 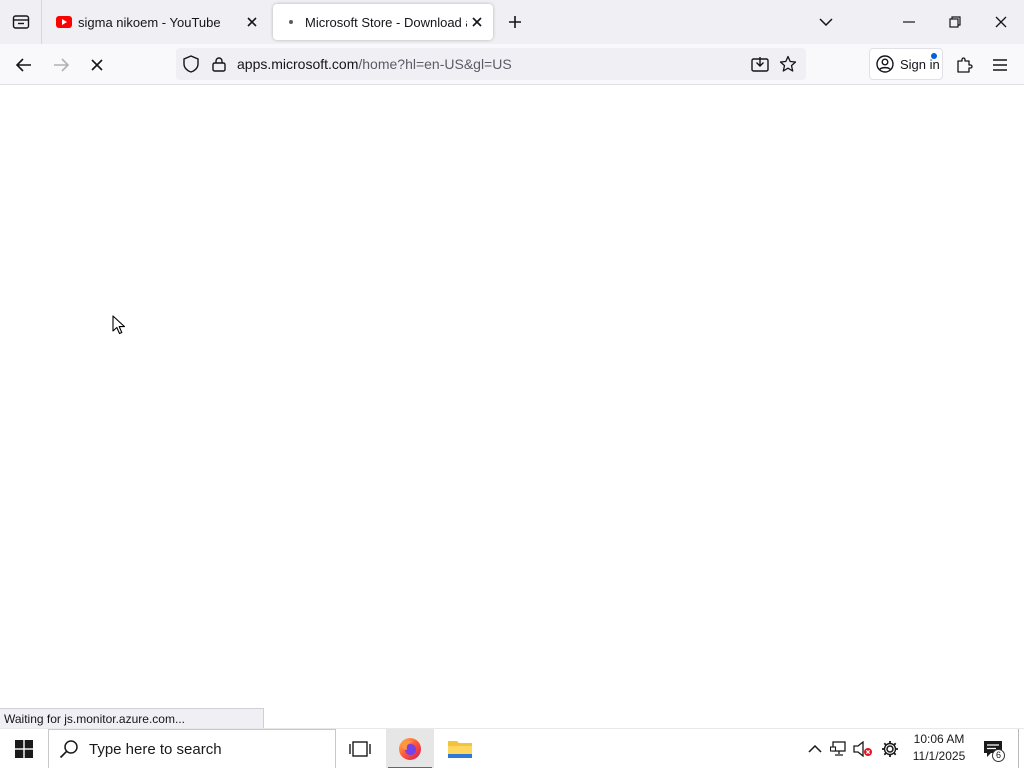 I want to click on stop-loading-button, so click(x=97, y=65).